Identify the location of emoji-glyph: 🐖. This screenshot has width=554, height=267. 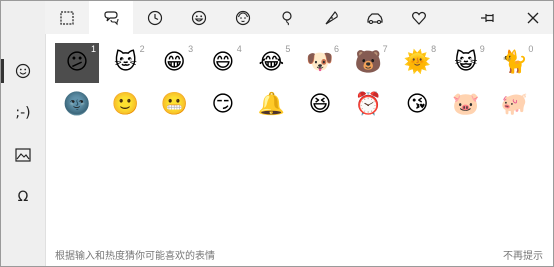
(514, 104).